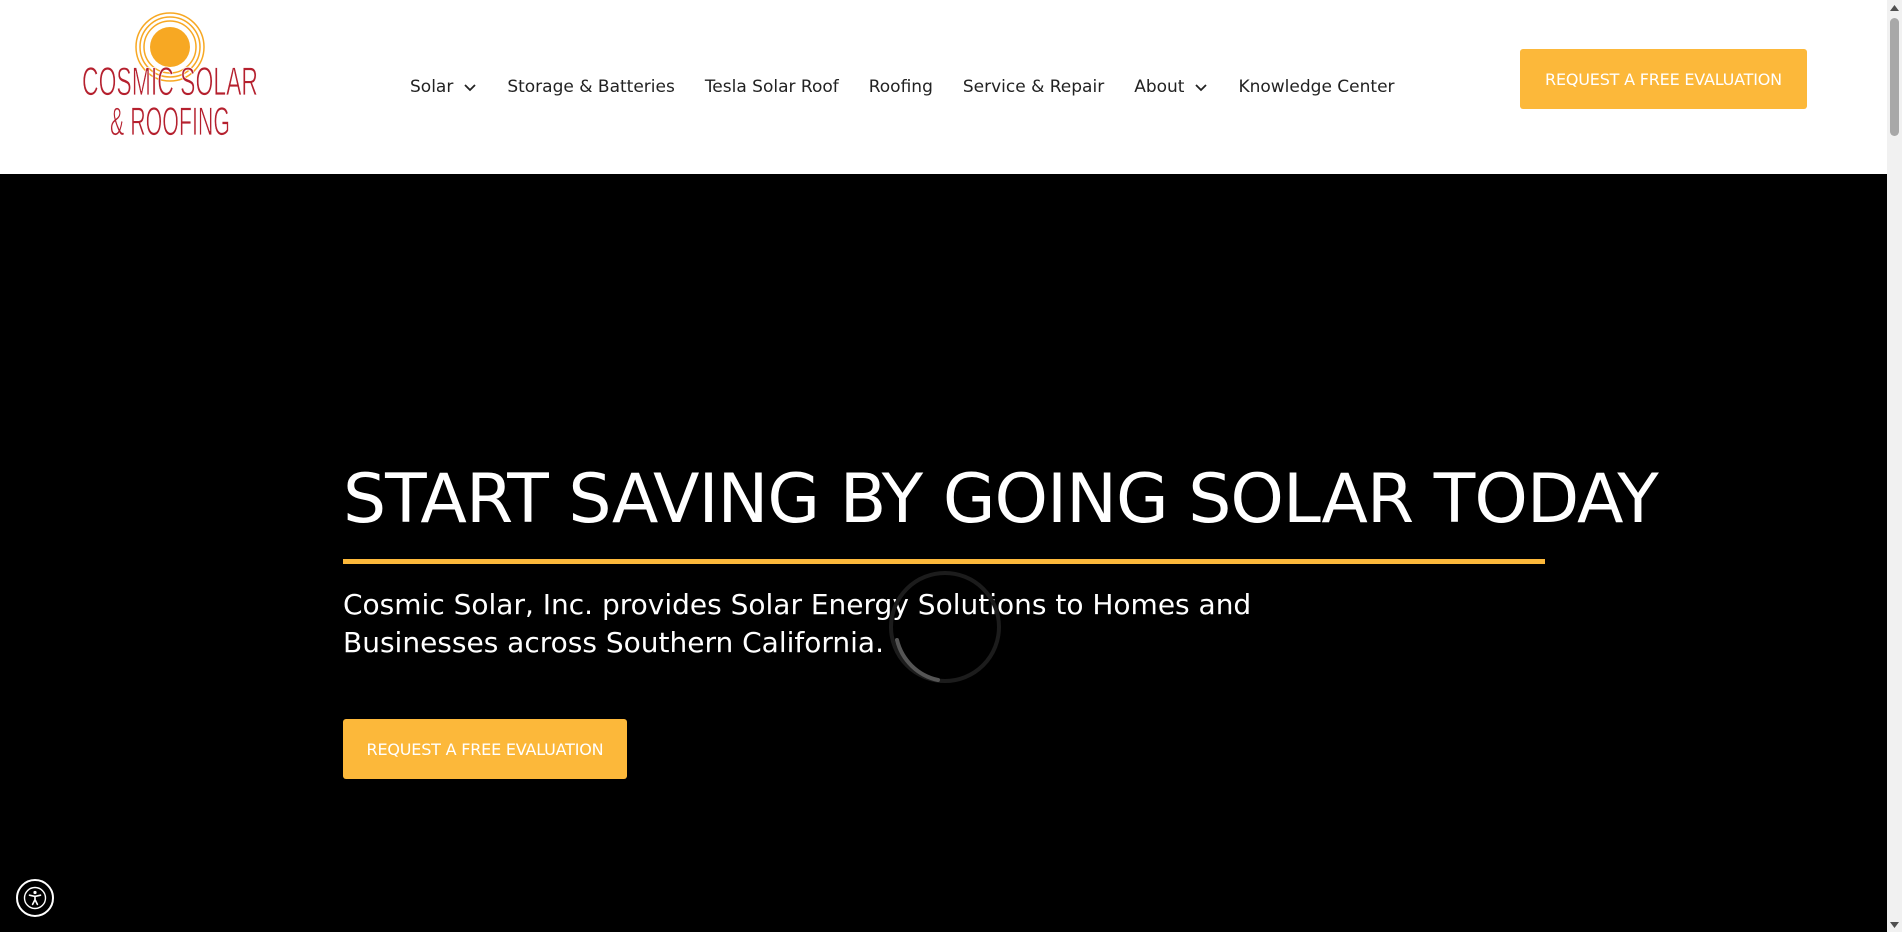 The width and height of the screenshot is (1902, 932). I want to click on nav-item-label: Service & Repair, so click(1033, 87).